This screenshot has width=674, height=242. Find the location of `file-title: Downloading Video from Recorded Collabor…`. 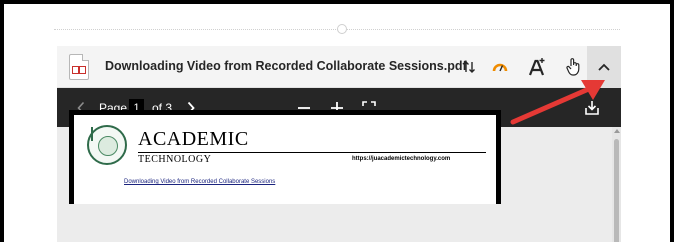

file-title: Downloading Video from Recorded Collabor… is located at coordinates (286, 66).